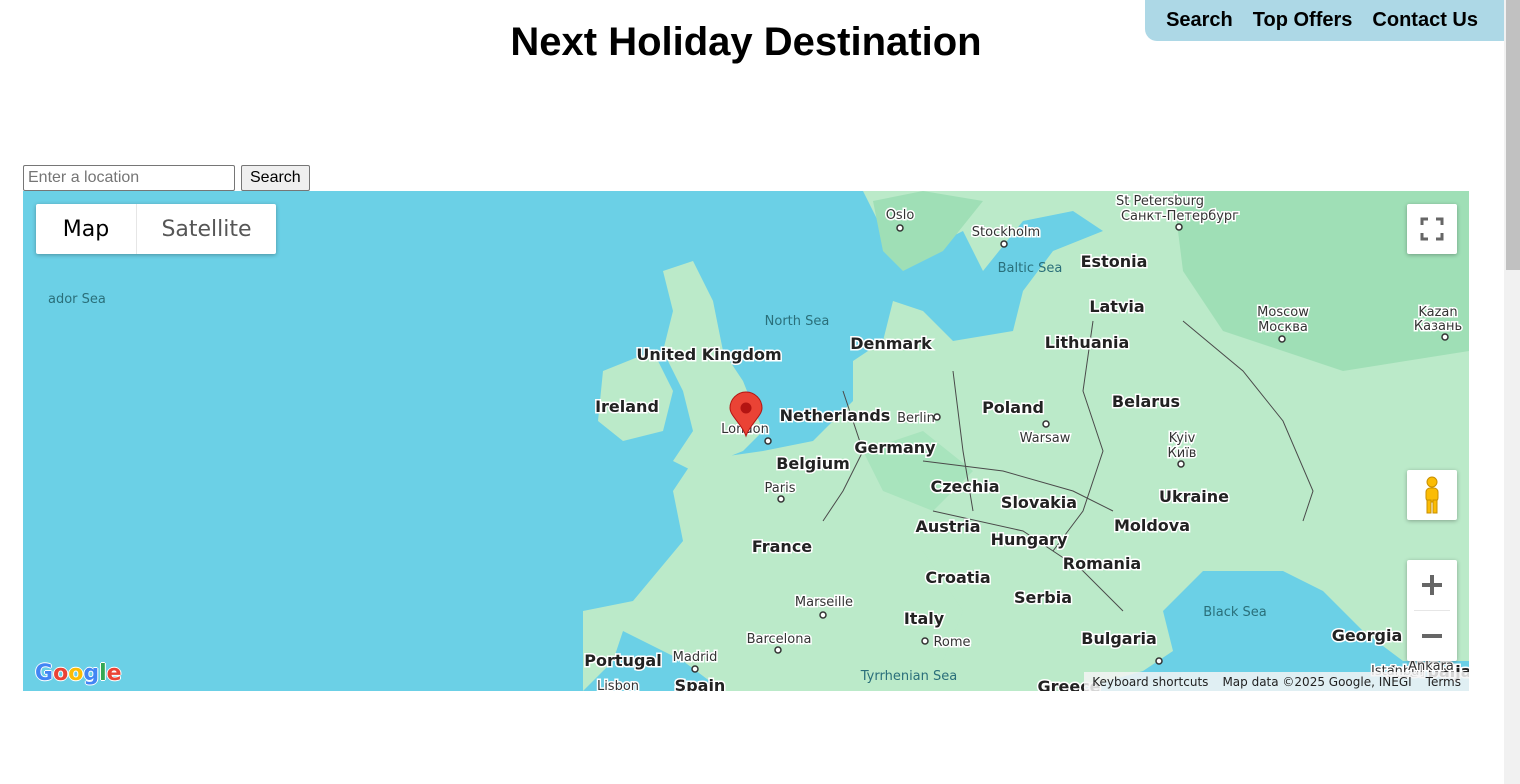 This screenshot has width=1520, height=784. I want to click on location-search-form: Search, so click(166, 178).